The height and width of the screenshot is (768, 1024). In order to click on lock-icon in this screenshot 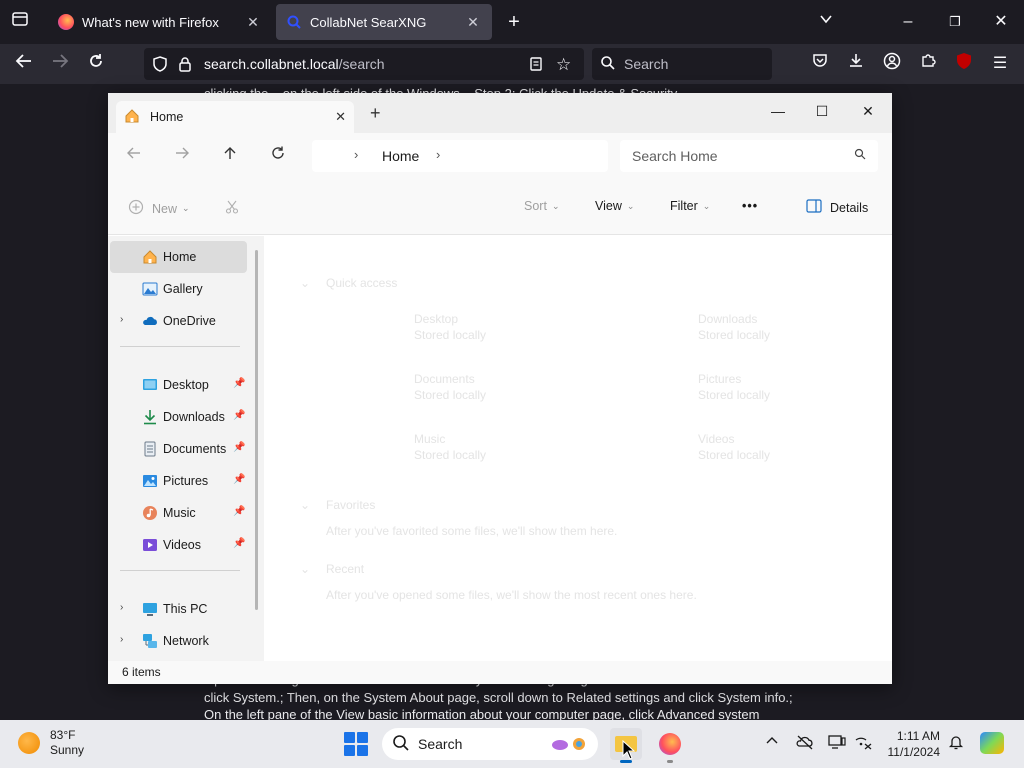, I will do `click(185, 65)`.